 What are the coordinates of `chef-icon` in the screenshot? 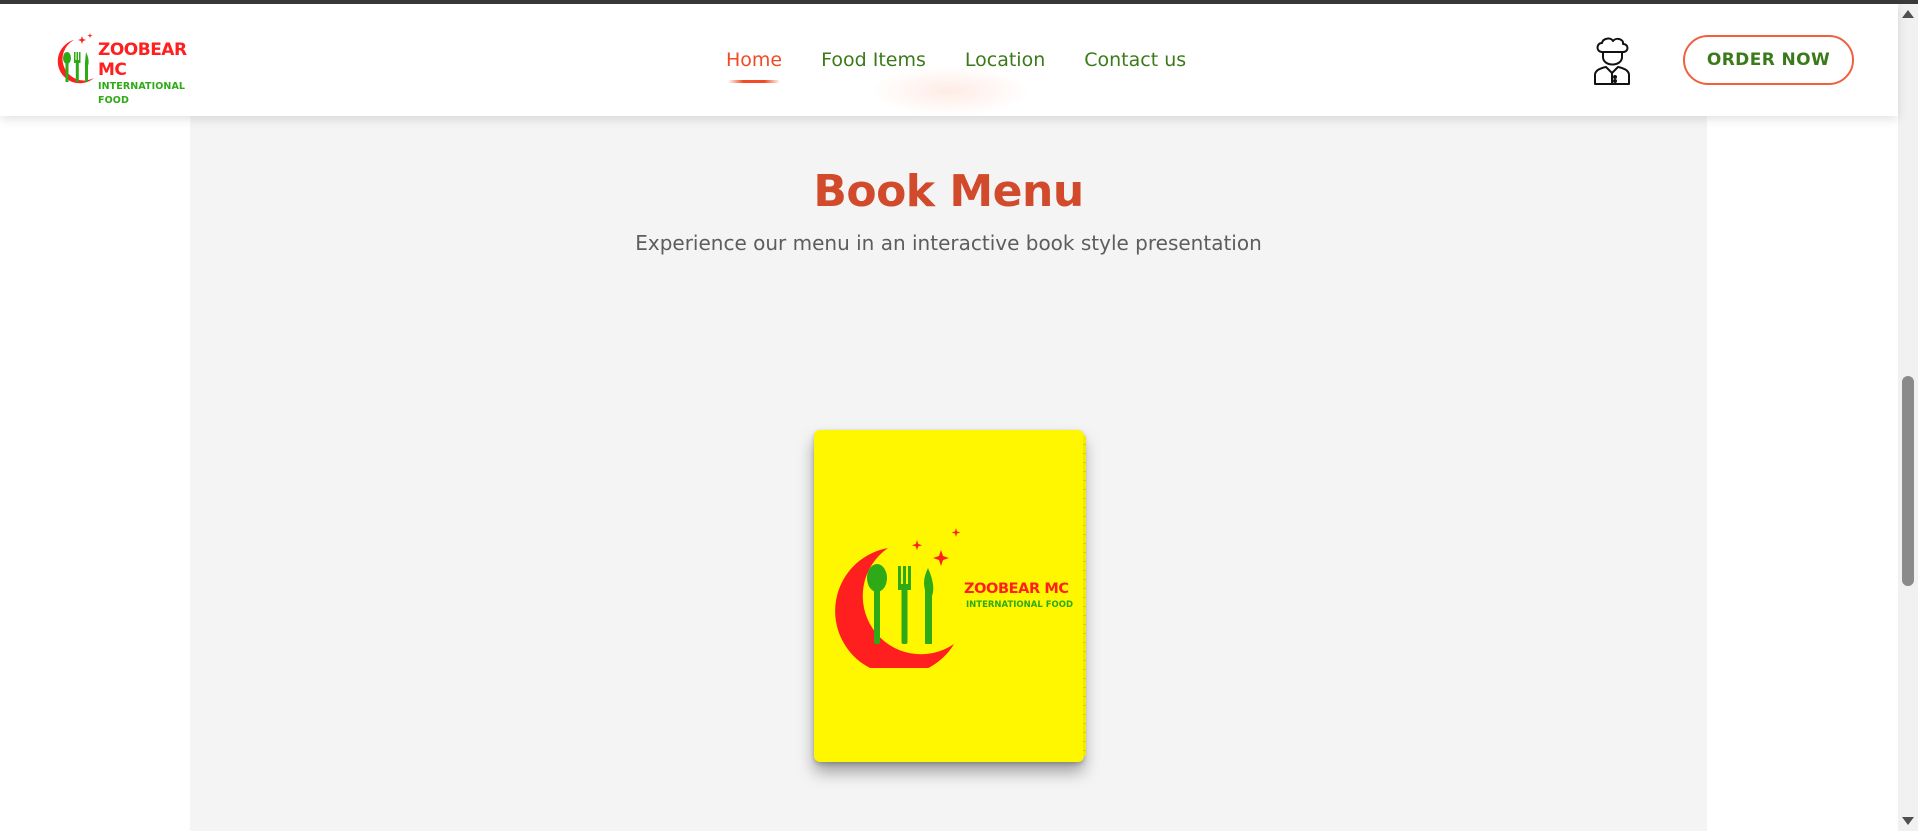 It's located at (1612, 61).